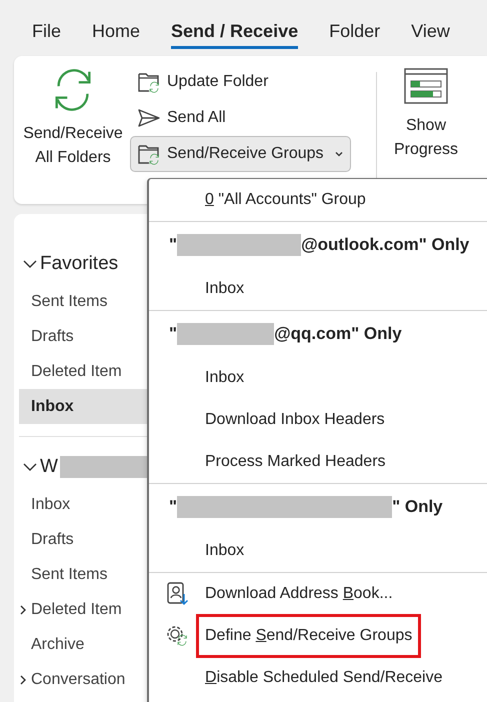  I want to click on menu-item: 0 "All Accounts" Group, so click(285, 200).